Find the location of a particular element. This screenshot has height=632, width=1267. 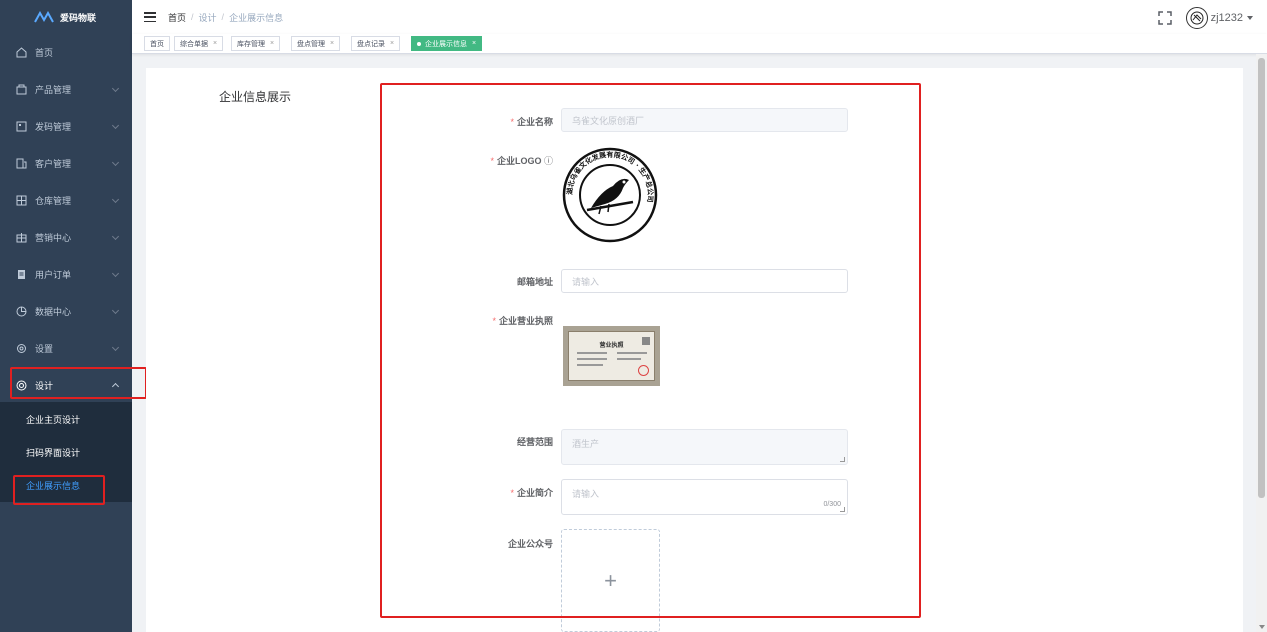

user-name: zj1232 is located at coordinates (1227, 18).